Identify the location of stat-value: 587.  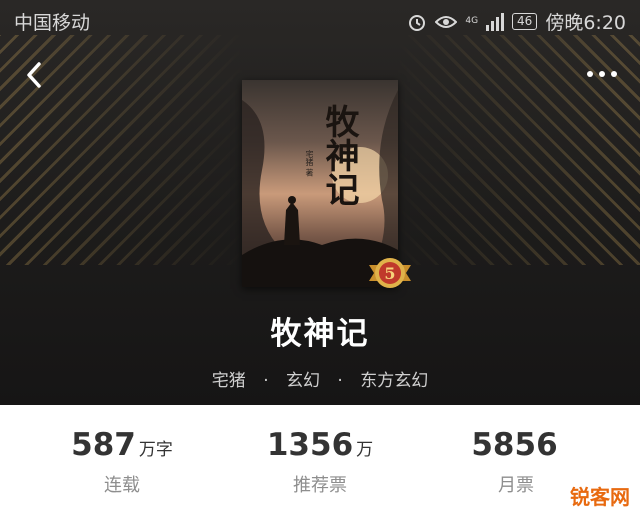
(103, 445).